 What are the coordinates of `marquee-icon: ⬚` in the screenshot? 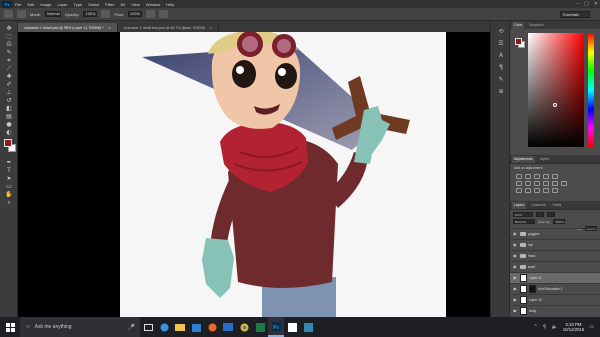 It's located at (9, 36).